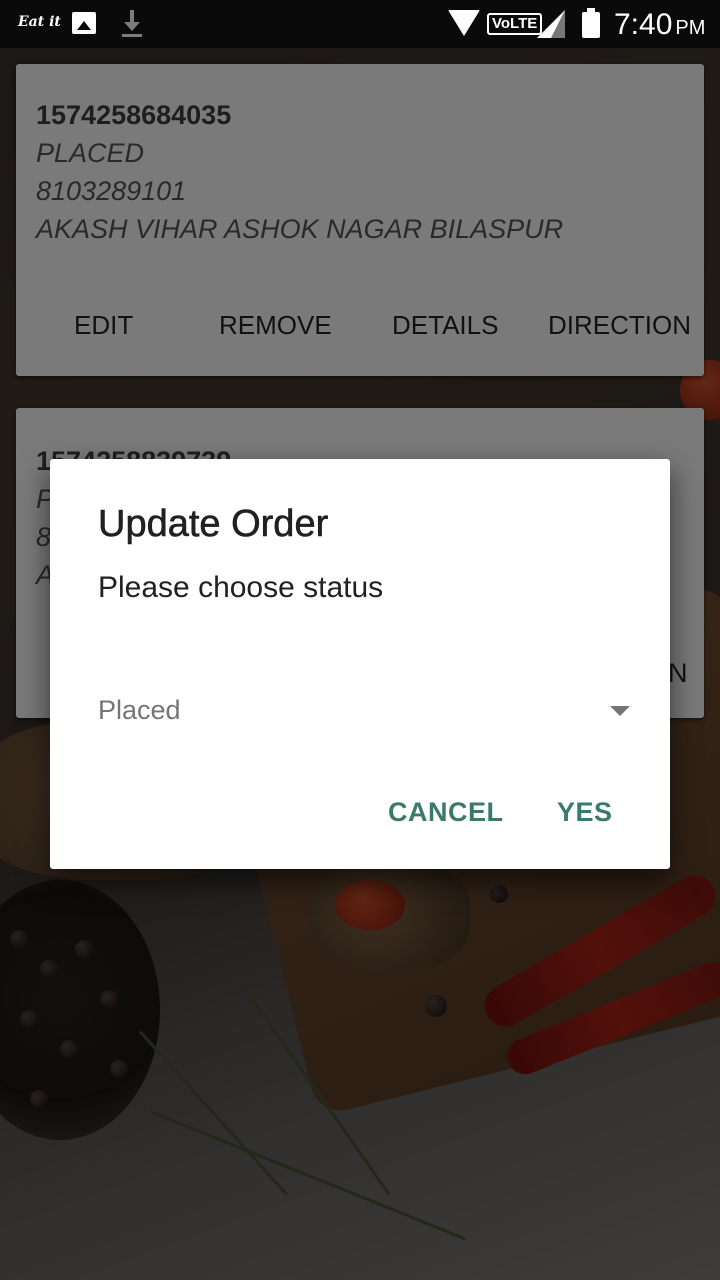 The image size is (720, 1280). What do you see at coordinates (111, 191) in the screenshot?
I see `order-phone: 8103289101` at bounding box center [111, 191].